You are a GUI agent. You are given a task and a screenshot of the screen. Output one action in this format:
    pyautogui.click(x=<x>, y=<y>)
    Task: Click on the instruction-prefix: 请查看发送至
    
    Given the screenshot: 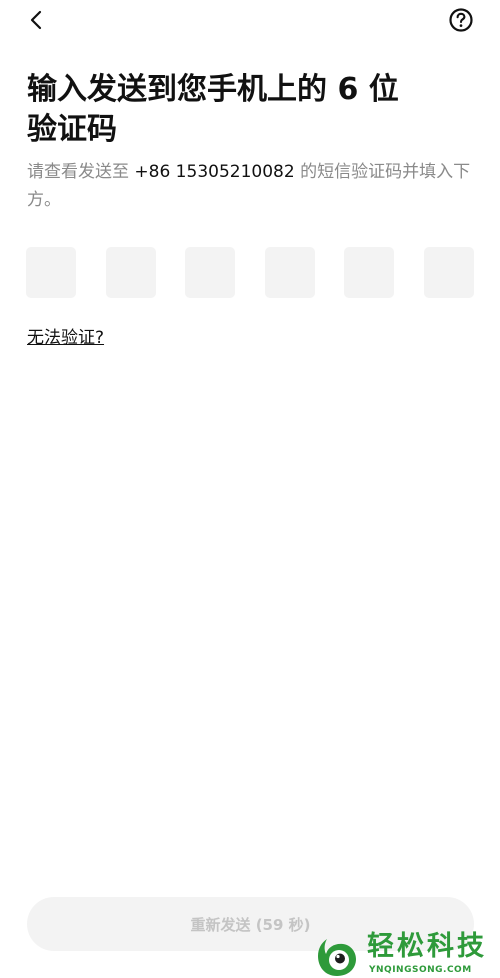 What is the action you would take?
    pyautogui.click(x=81, y=172)
    